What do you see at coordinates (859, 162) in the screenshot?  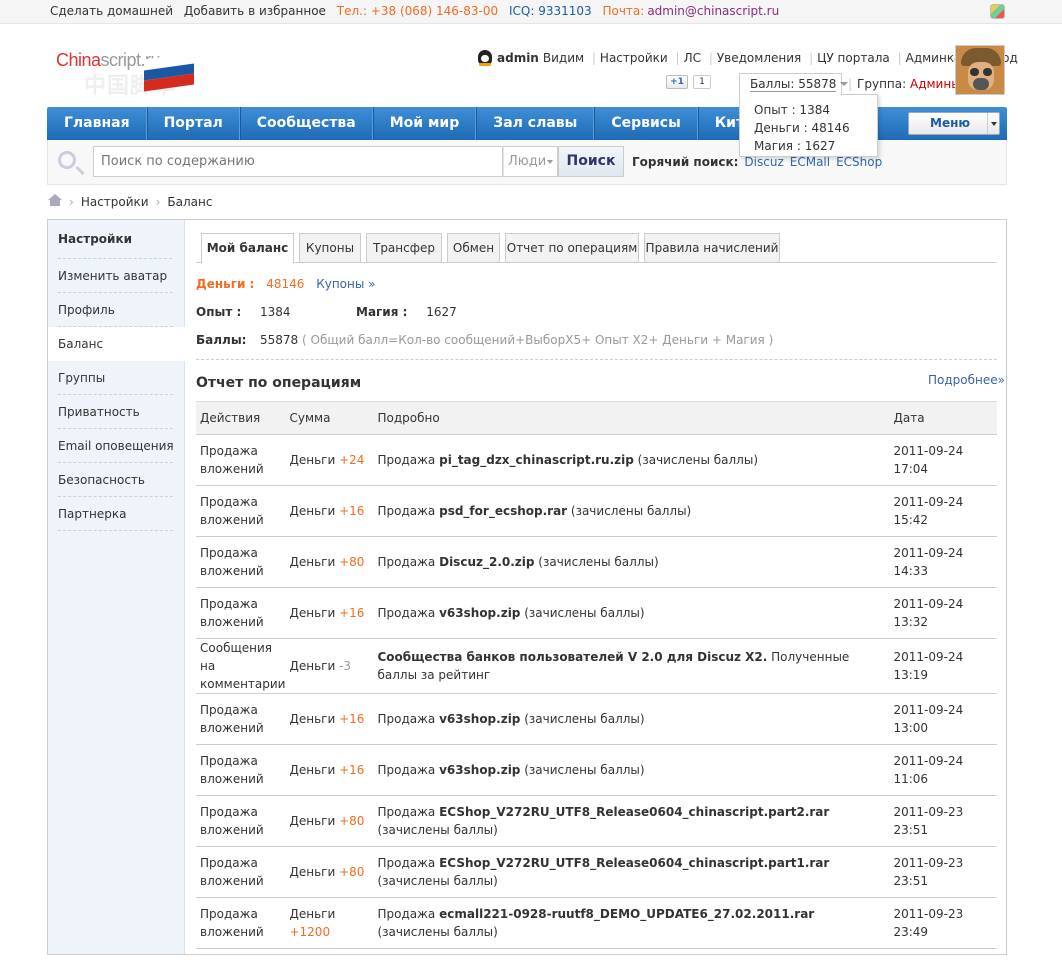 I see `hot-link-ecshop: ECShop` at bounding box center [859, 162].